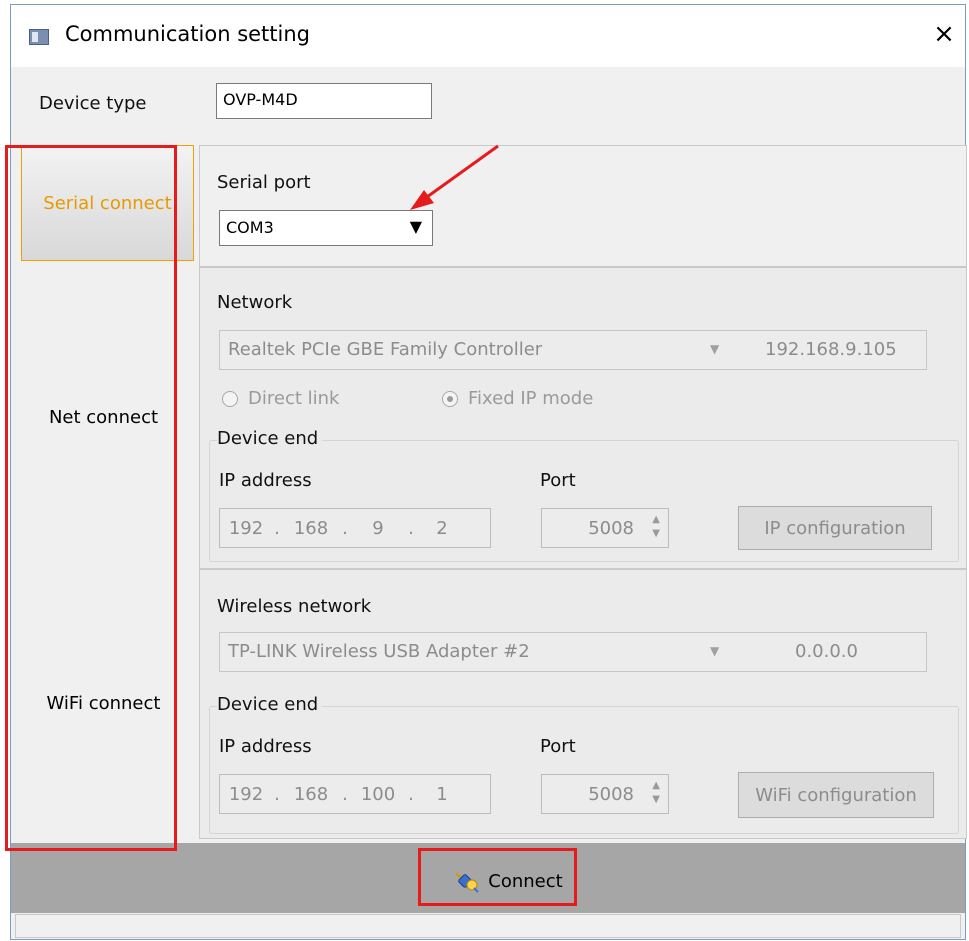  I want to click on wireless-network-label: Wireless network, so click(294, 606).